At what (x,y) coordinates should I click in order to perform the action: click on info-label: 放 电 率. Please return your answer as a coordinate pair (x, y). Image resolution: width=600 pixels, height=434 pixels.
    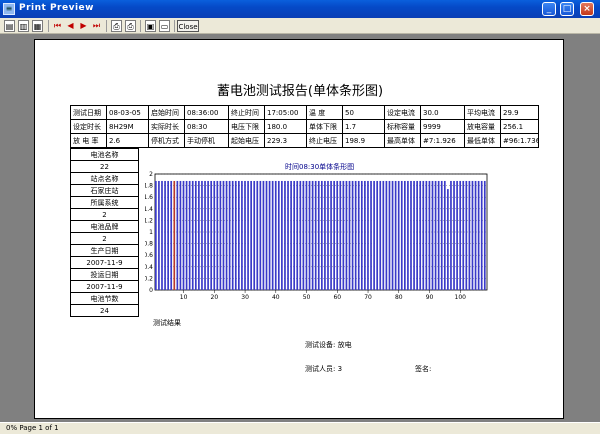
    Looking at the image, I should click on (88, 140).